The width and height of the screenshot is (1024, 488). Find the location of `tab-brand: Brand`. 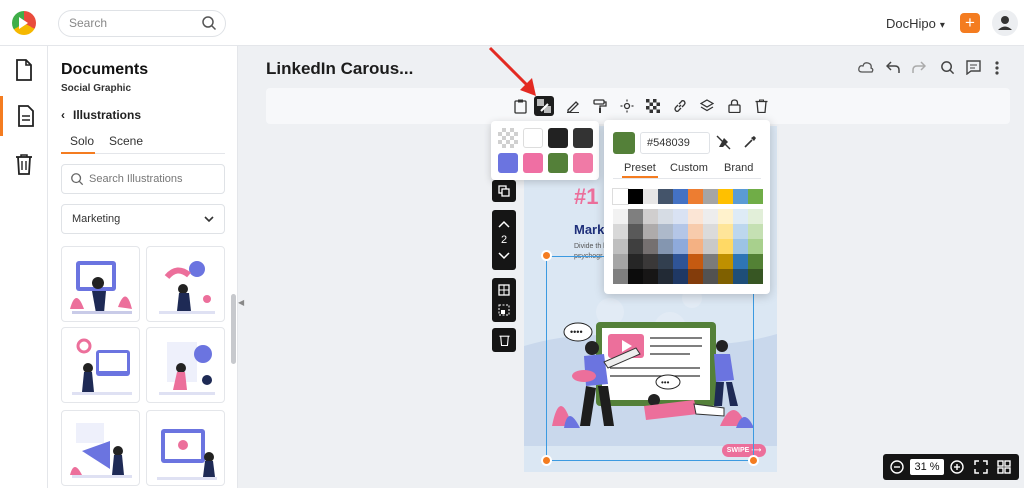

tab-brand: Brand is located at coordinates (738, 170).